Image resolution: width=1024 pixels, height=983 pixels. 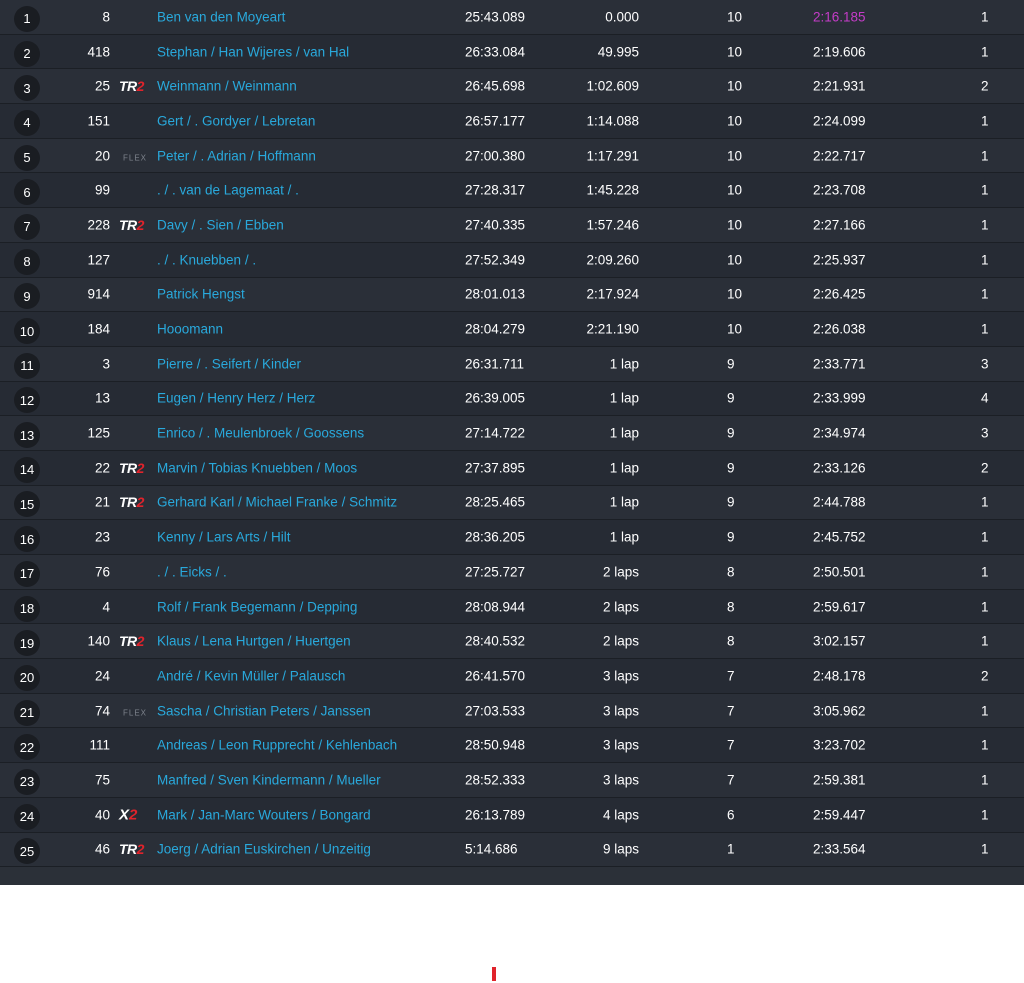 I want to click on best-lap-time: 2:33.999, so click(x=839, y=398).